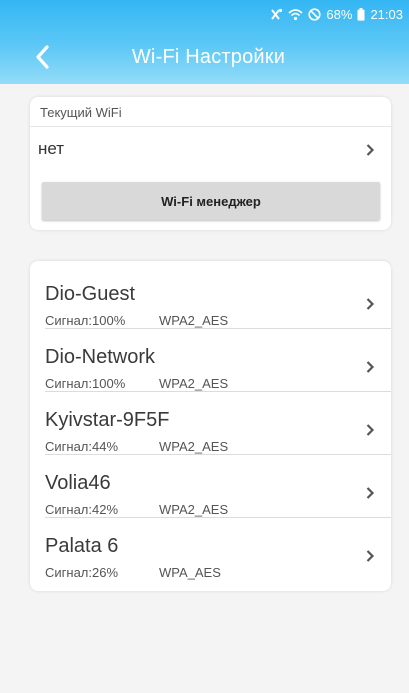 The image size is (409, 693). What do you see at coordinates (208, 57) in the screenshot?
I see `page-title: Wi-Fi Настройки` at bounding box center [208, 57].